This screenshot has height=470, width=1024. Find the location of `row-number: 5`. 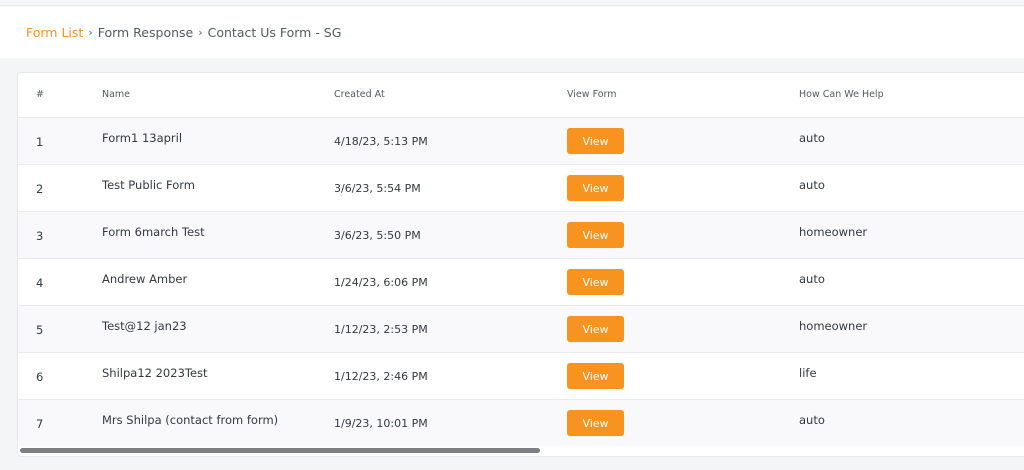

row-number: 5 is located at coordinates (40, 330).